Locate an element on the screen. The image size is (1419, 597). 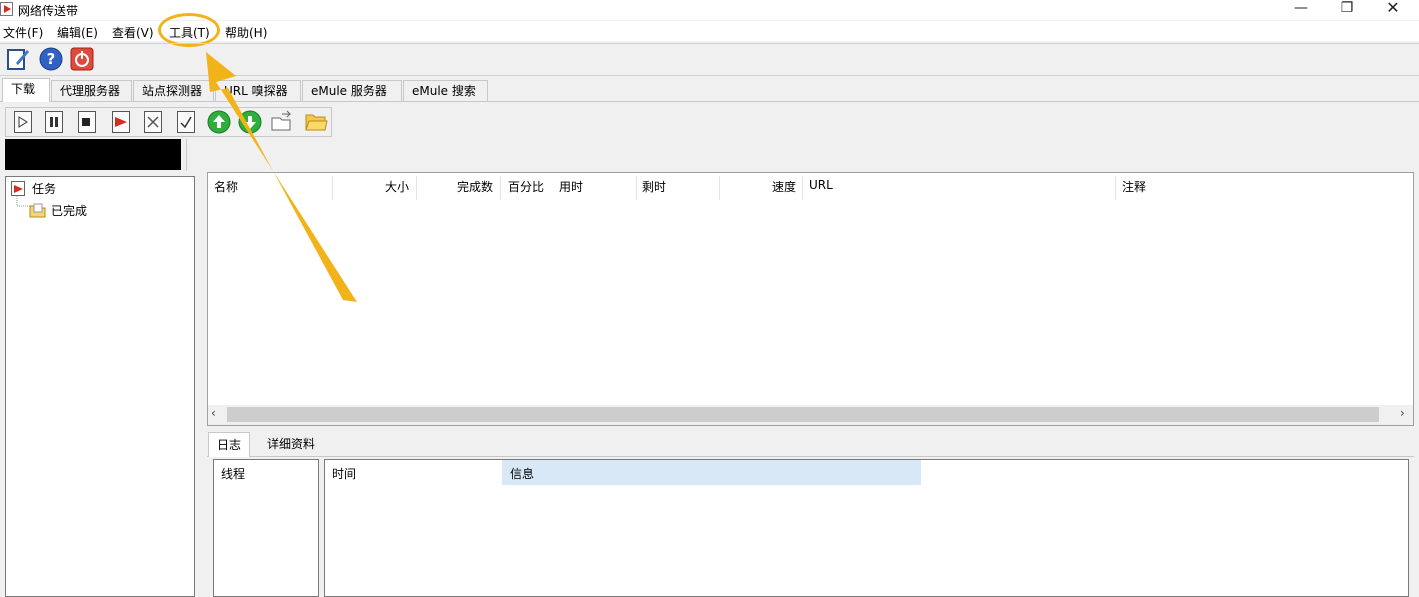
tab-download: 下载 is located at coordinates (26, 90).